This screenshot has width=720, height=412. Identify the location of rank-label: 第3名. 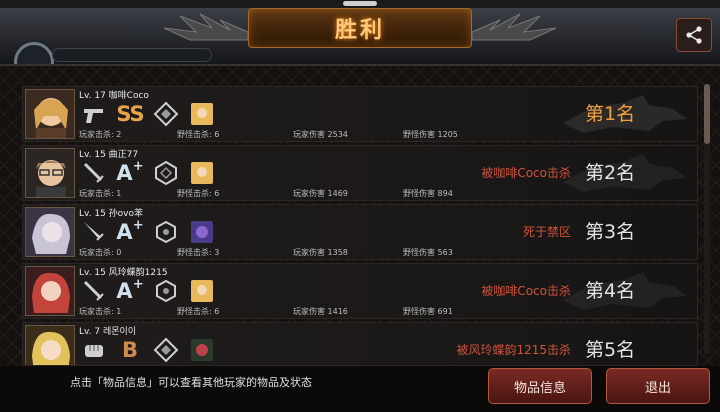
(610, 232).